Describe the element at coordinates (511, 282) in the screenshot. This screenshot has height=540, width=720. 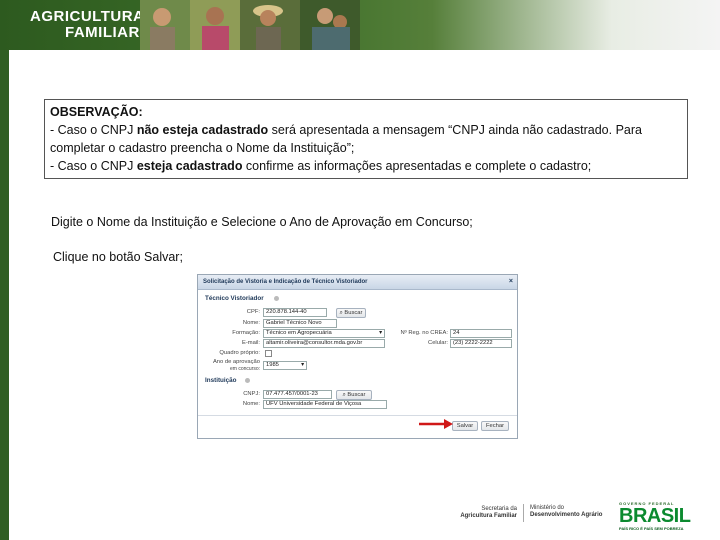
I see `close-icon: ×` at that location.